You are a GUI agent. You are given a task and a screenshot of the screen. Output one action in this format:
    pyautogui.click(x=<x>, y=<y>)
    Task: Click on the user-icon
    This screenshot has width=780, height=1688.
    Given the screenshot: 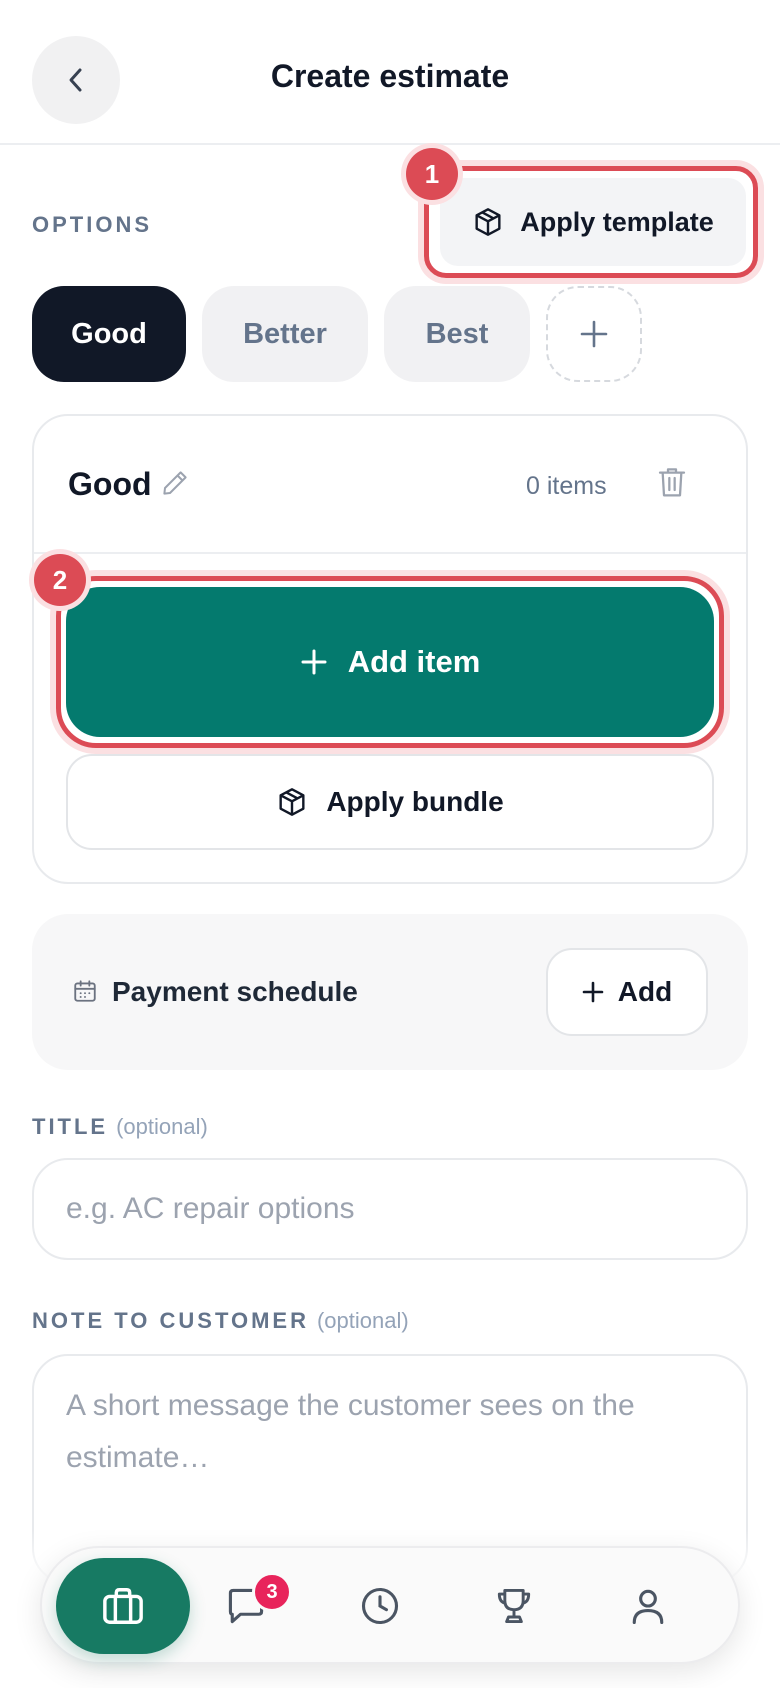 What is the action you would take?
    pyautogui.click(x=648, y=1607)
    